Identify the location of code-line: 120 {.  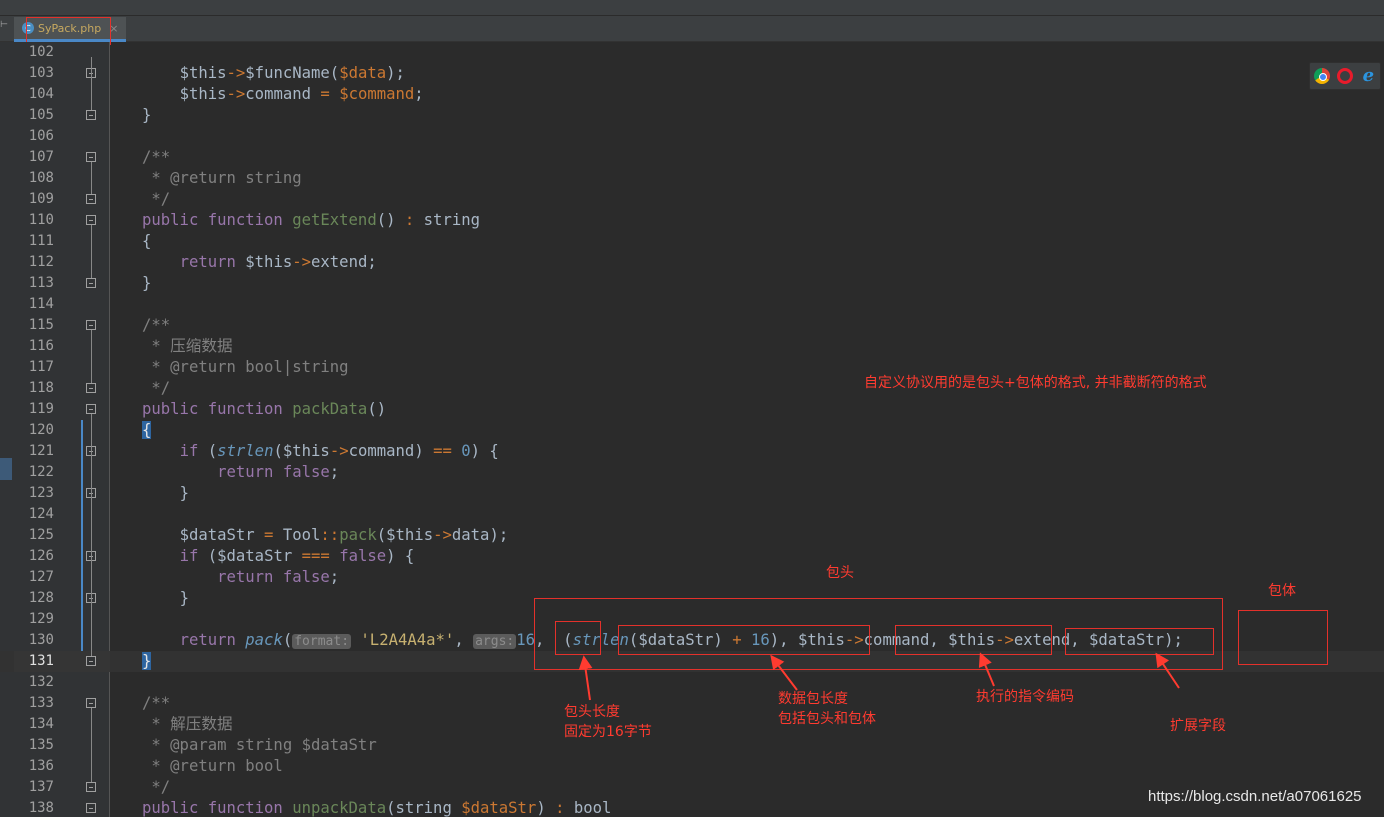
(692, 430).